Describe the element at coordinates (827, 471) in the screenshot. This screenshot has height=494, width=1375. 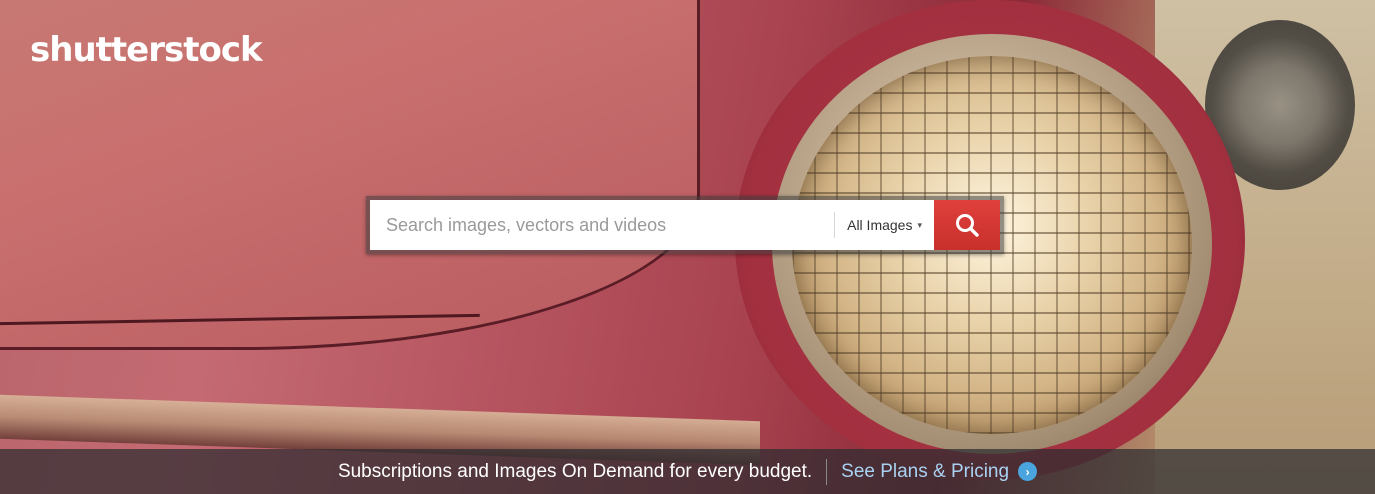
I see `promo-divider` at that location.